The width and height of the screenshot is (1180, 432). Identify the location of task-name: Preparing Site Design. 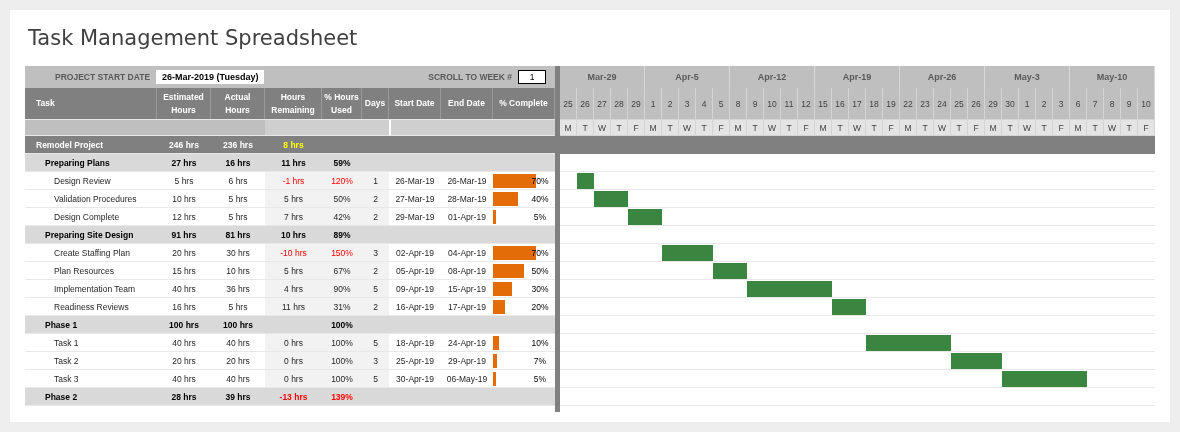
(89, 235).